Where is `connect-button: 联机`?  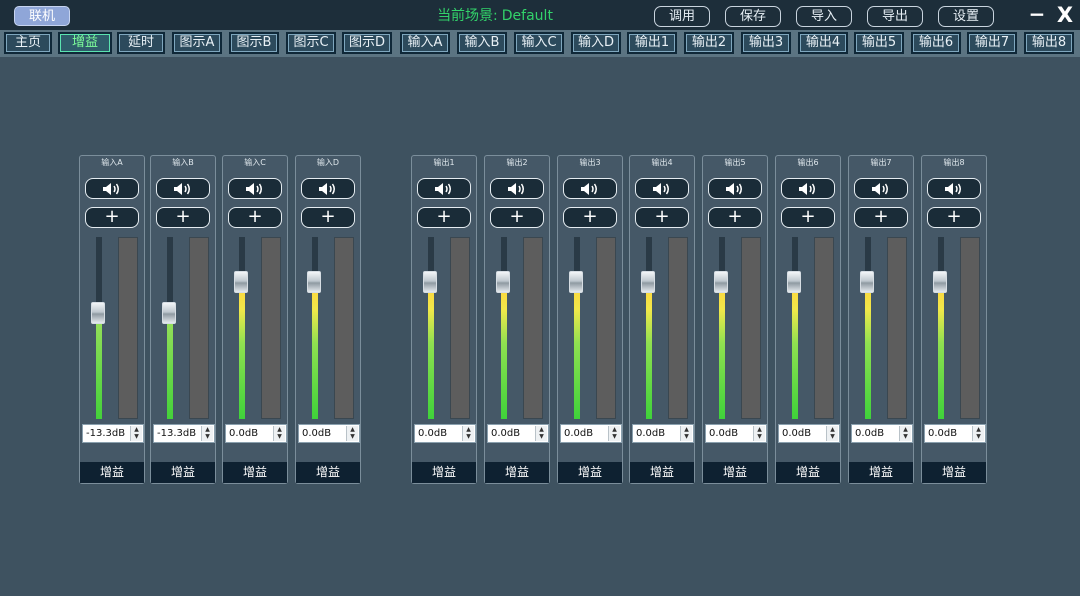
connect-button: 联机 is located at coordinates (42, 16).